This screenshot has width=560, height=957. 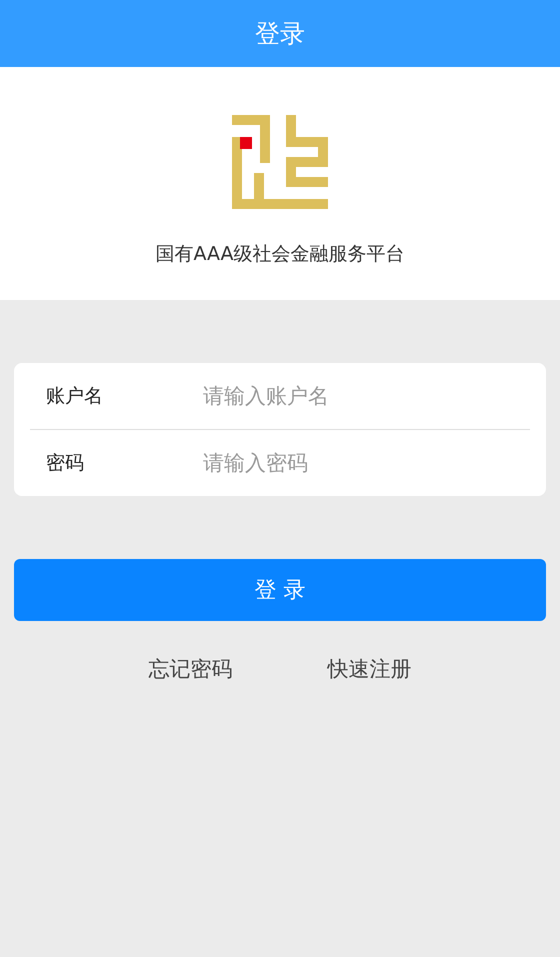 What do you see at coordinates (280, 590) in the screenshot?
I see `login-button: 登 录` at bounding box center [280, 590].